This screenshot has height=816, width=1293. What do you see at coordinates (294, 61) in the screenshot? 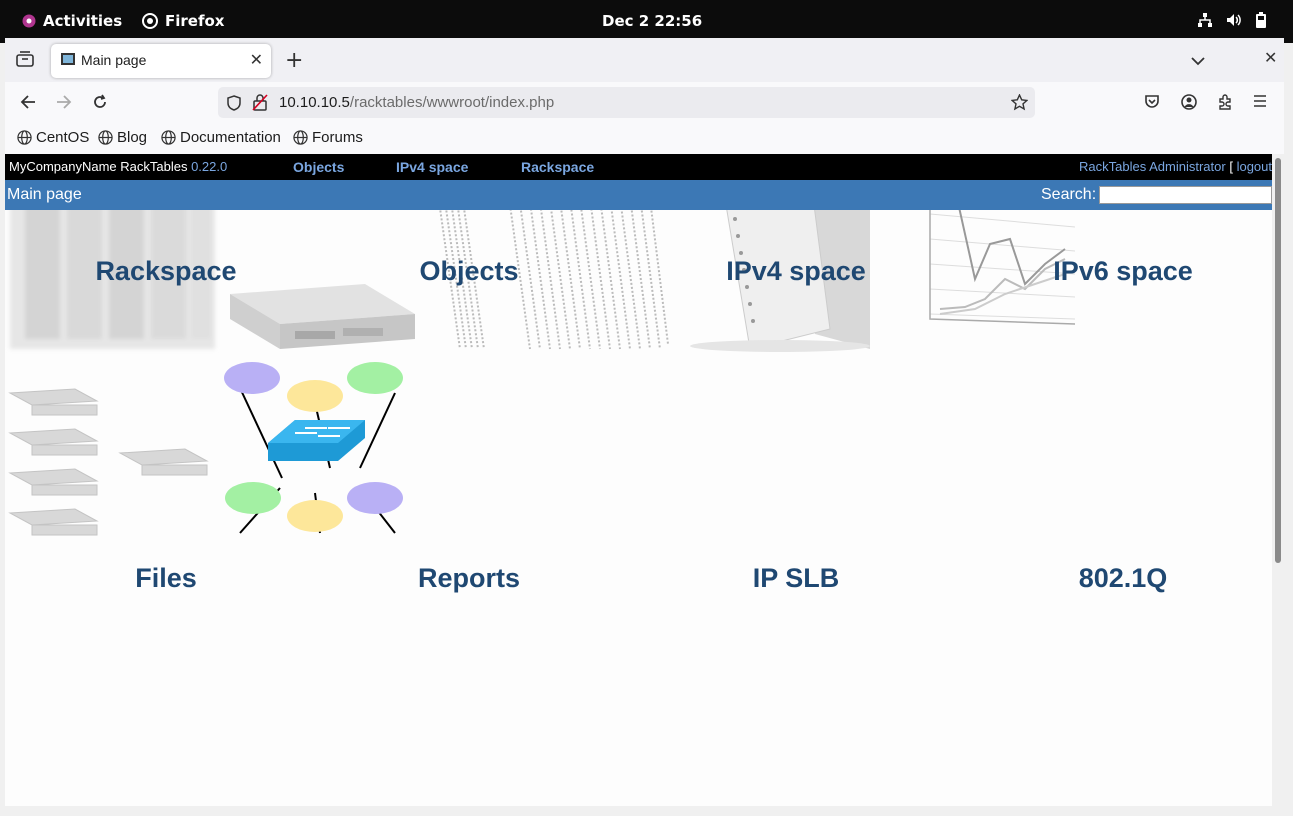
I see `new-tab-icon: +` at bounding box center [294, 61].